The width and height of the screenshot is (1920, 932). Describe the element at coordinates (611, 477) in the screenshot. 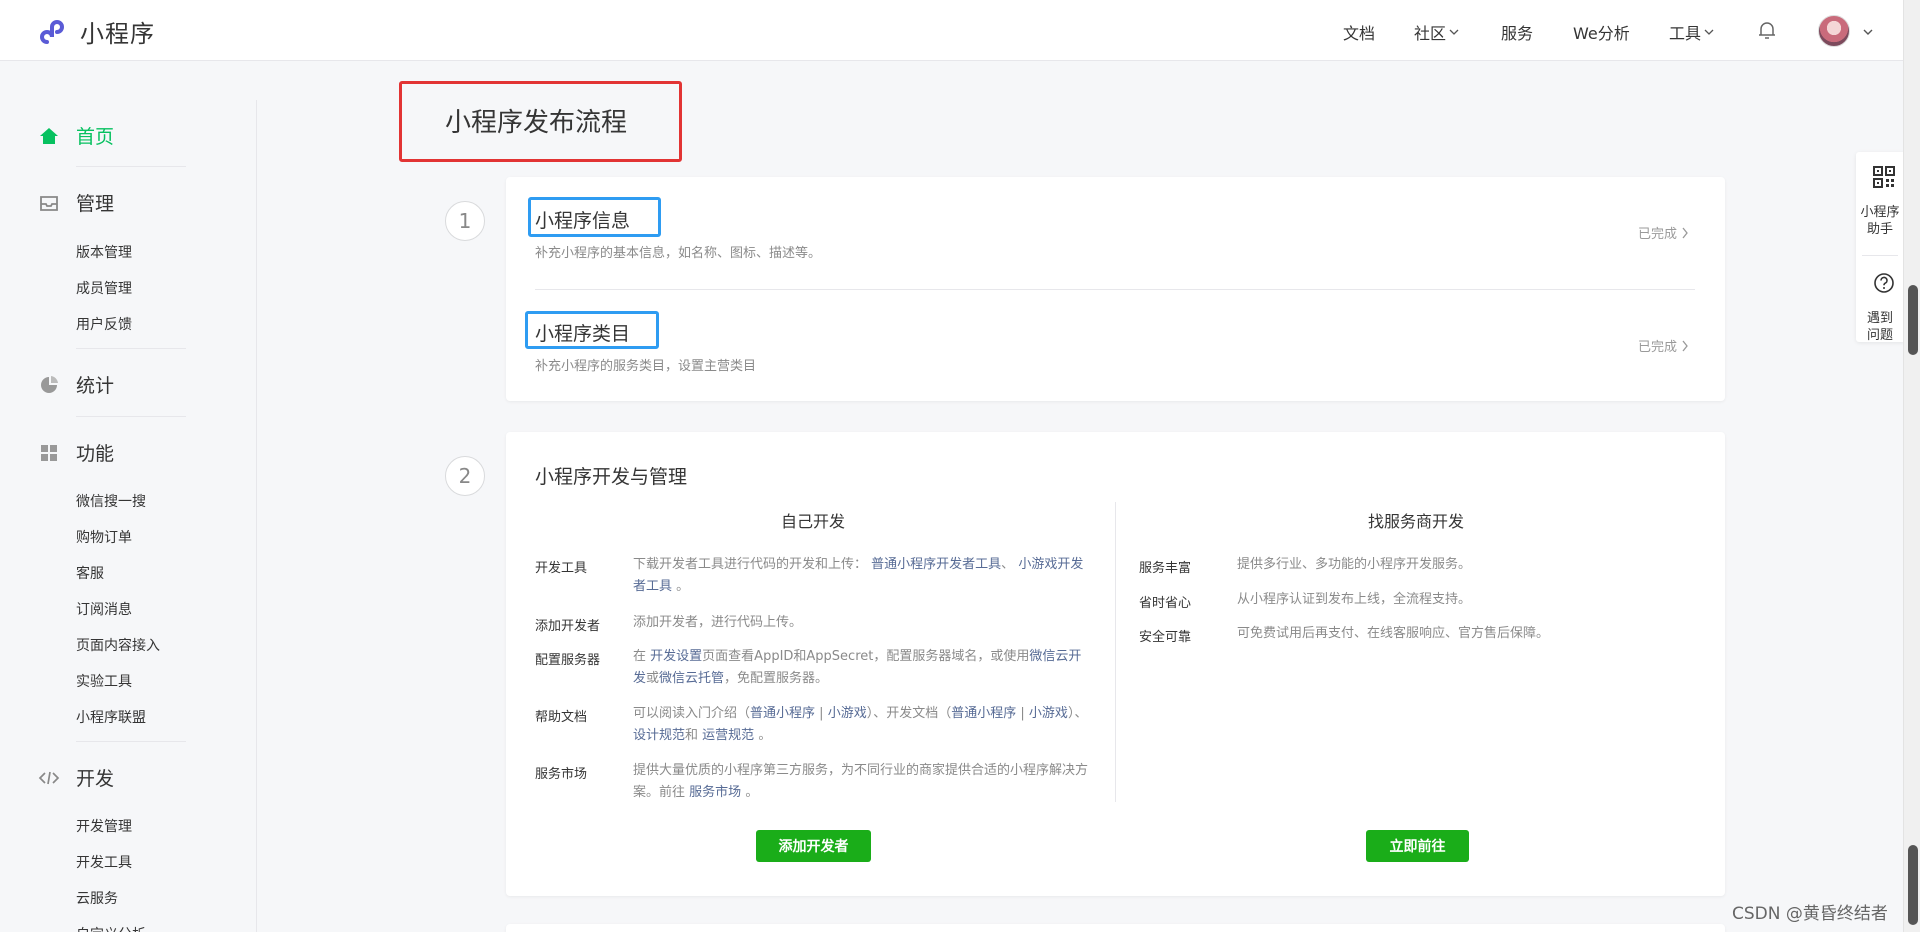

I see `dev-manage-title: 小程序开发与管理` at that location.